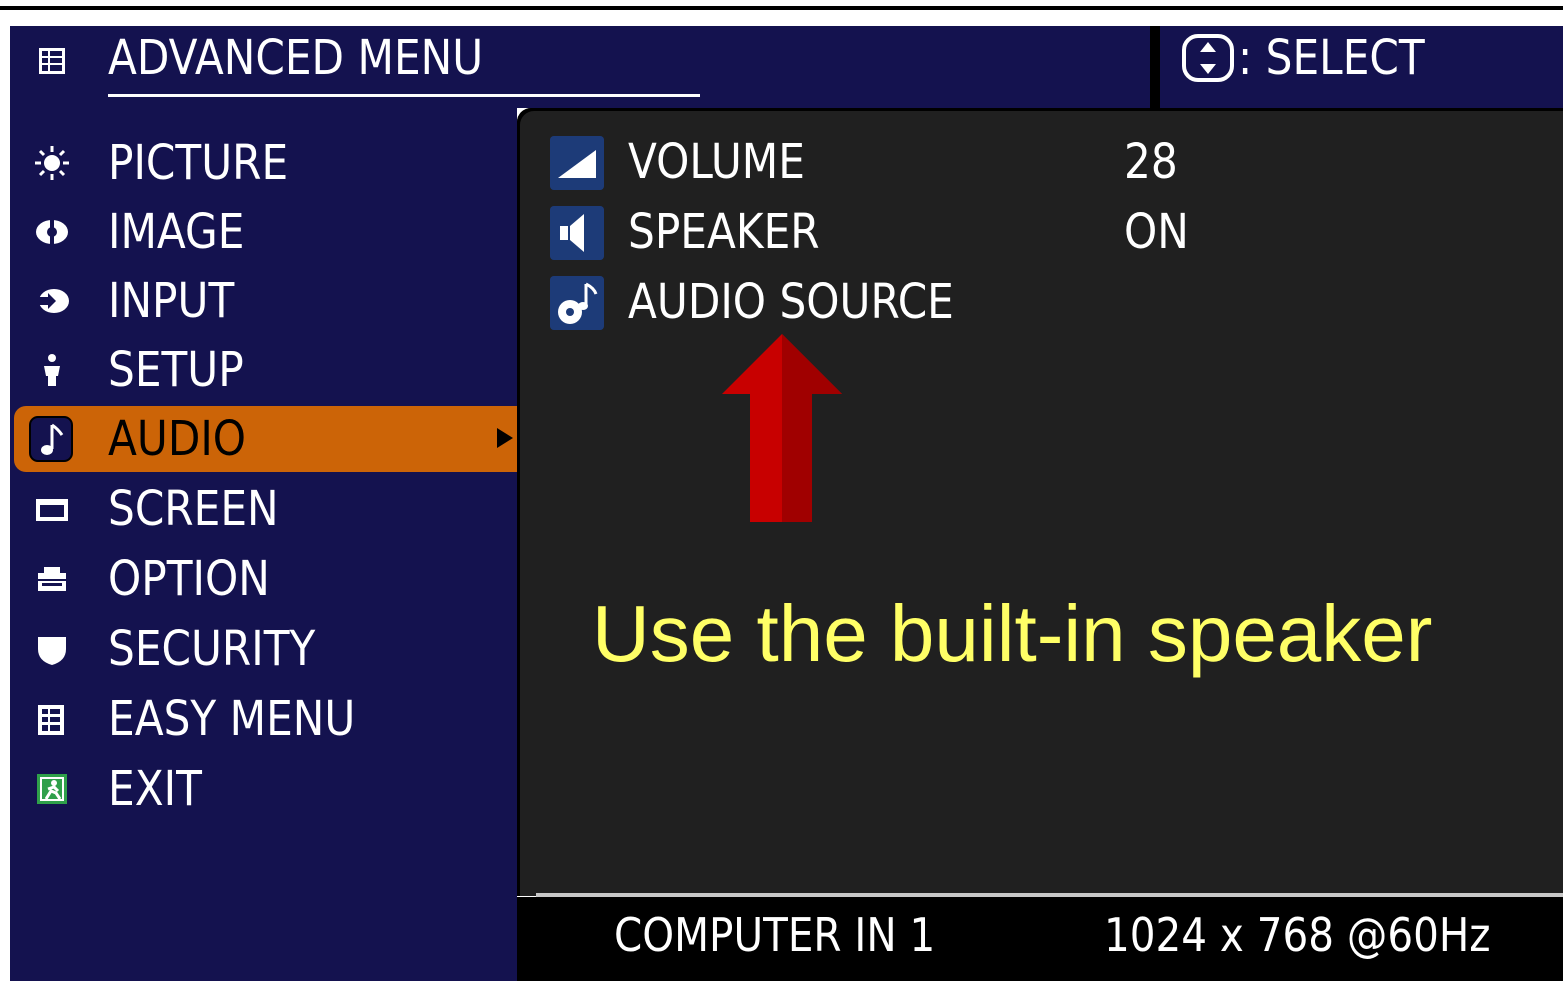 This screenshot has height=981, width=1563. What do you see at coordinates (775, 935) in the screenshot?
I see `input-source-status: COMPUTER IN 1` at bounding box center [775, 935].